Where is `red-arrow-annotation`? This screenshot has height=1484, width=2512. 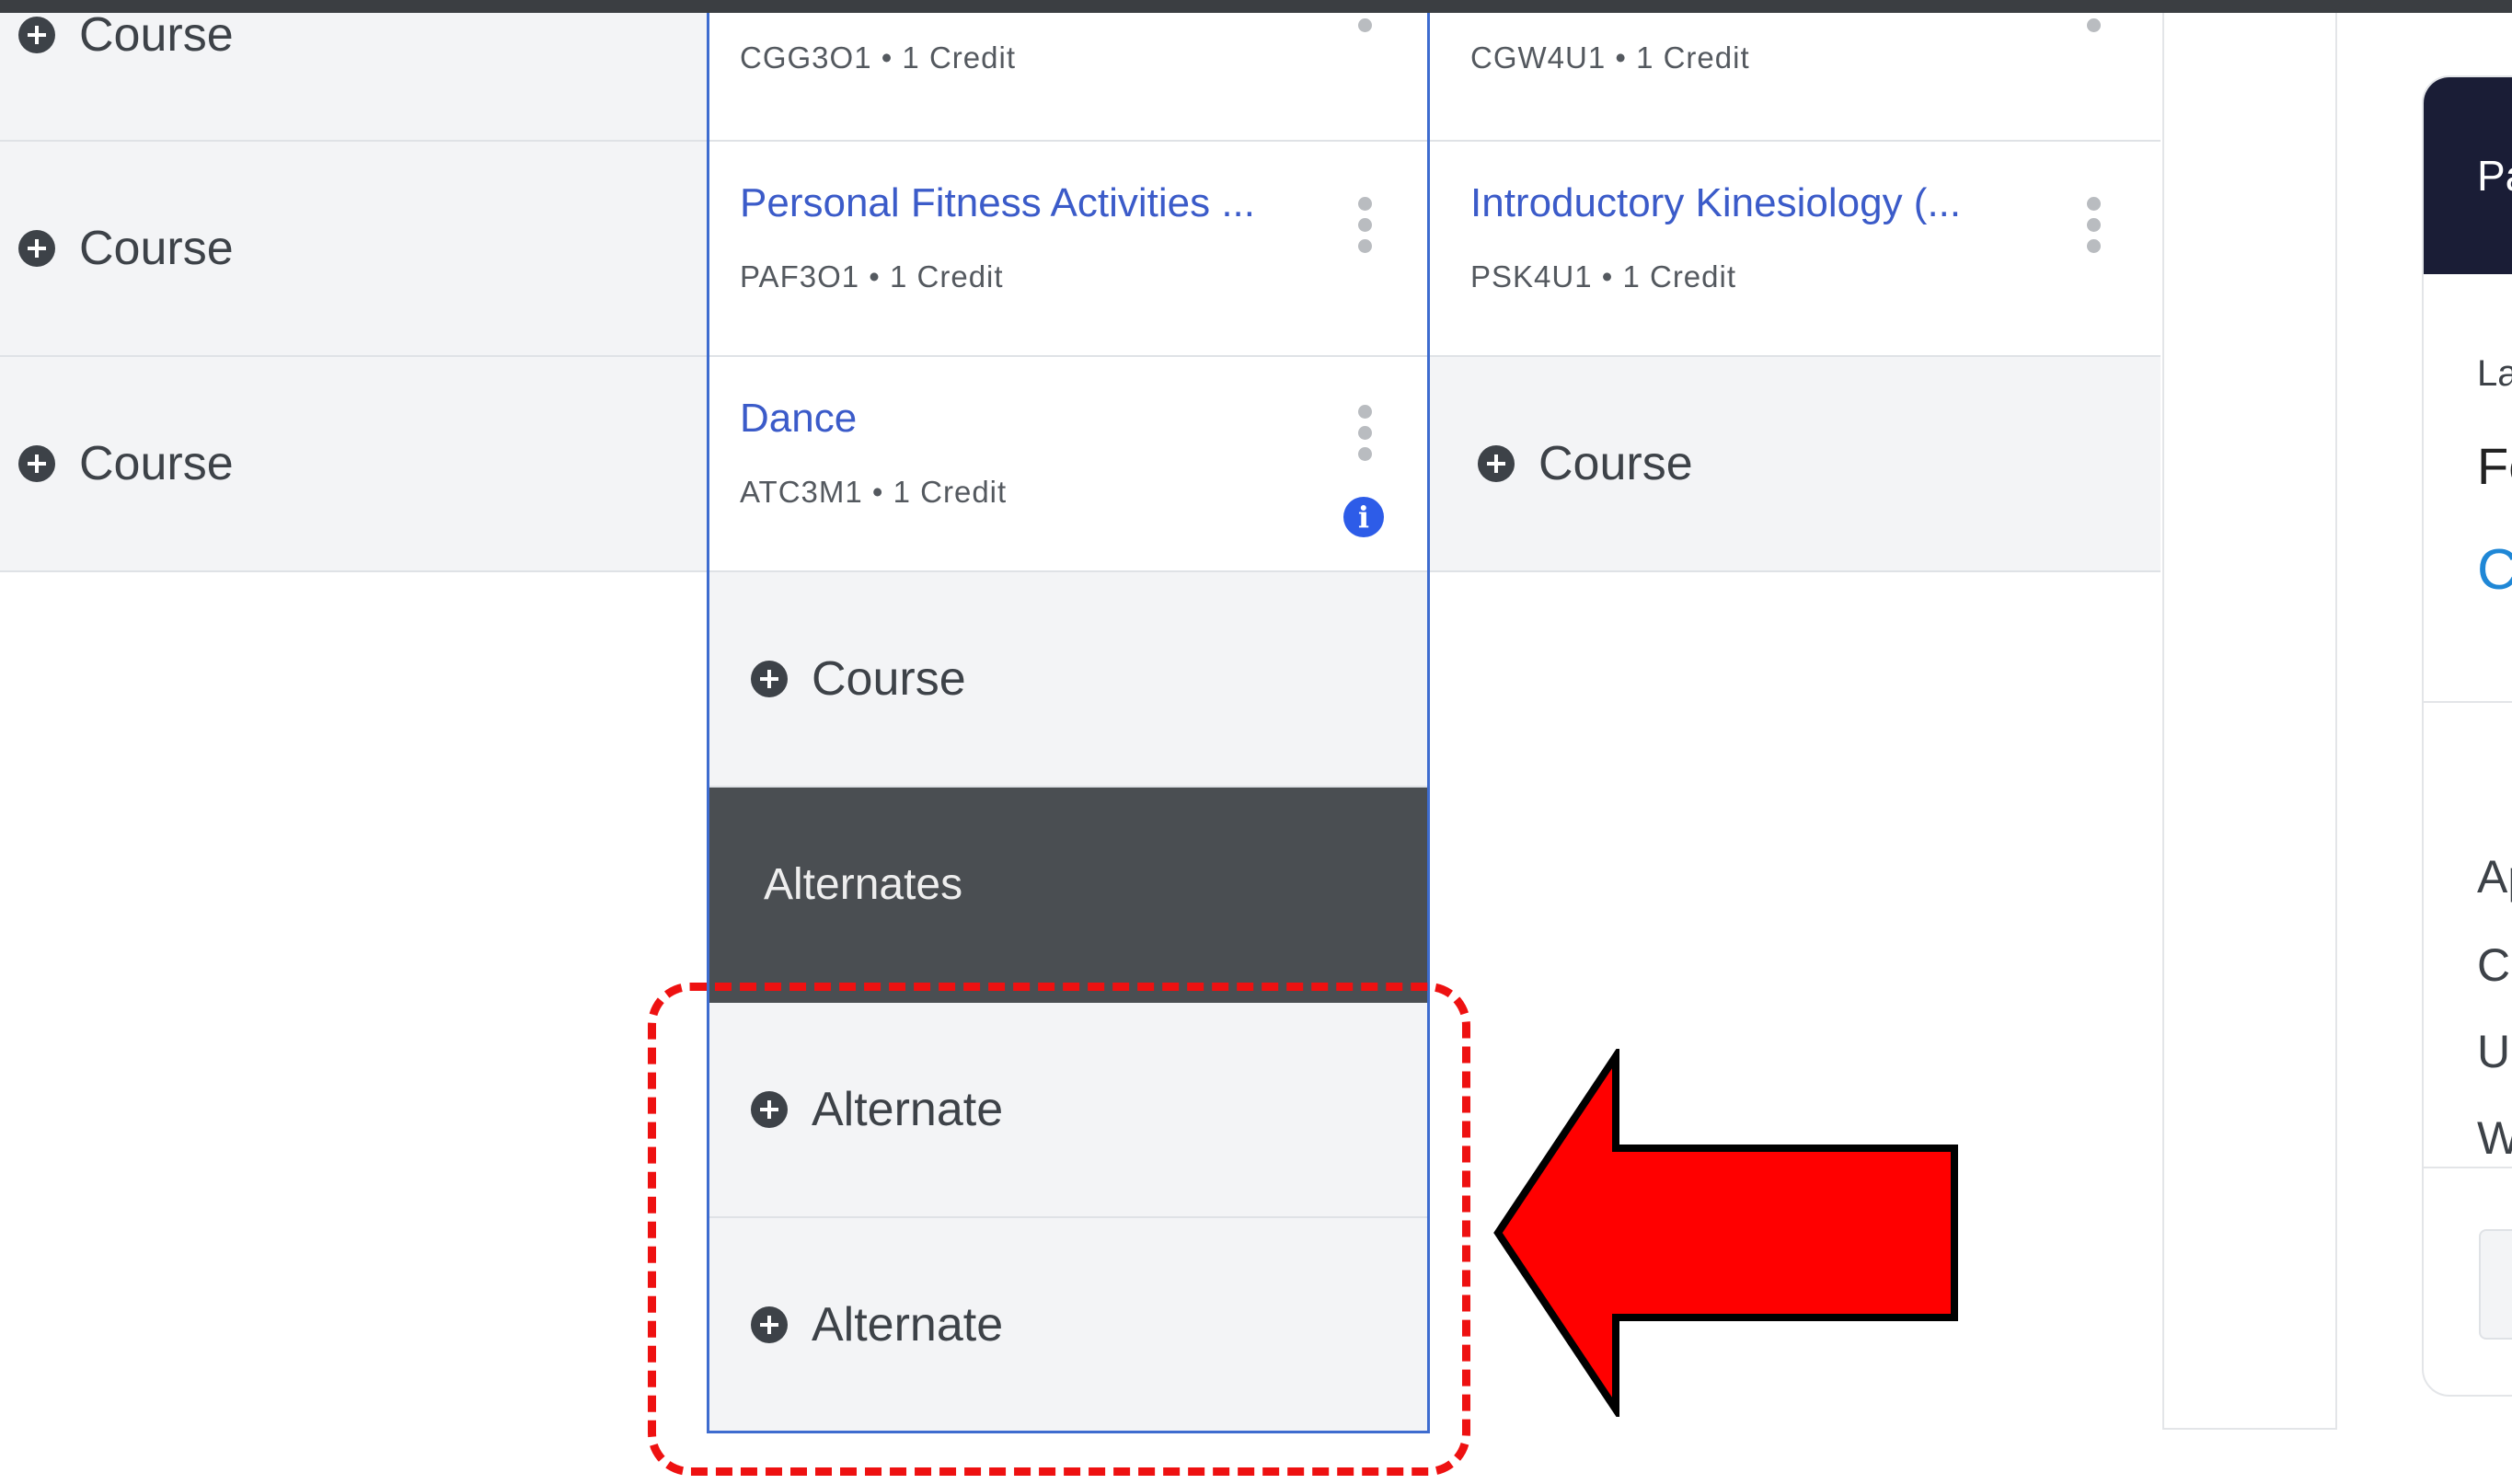
red-arrow-annotation is located at coordinates (1725, 1233).